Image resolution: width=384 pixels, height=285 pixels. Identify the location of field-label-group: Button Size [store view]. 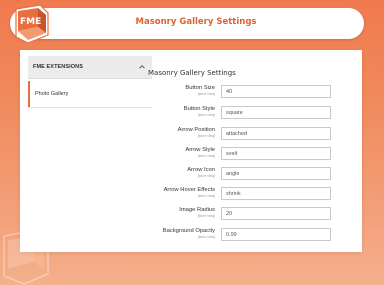
(200, 90).